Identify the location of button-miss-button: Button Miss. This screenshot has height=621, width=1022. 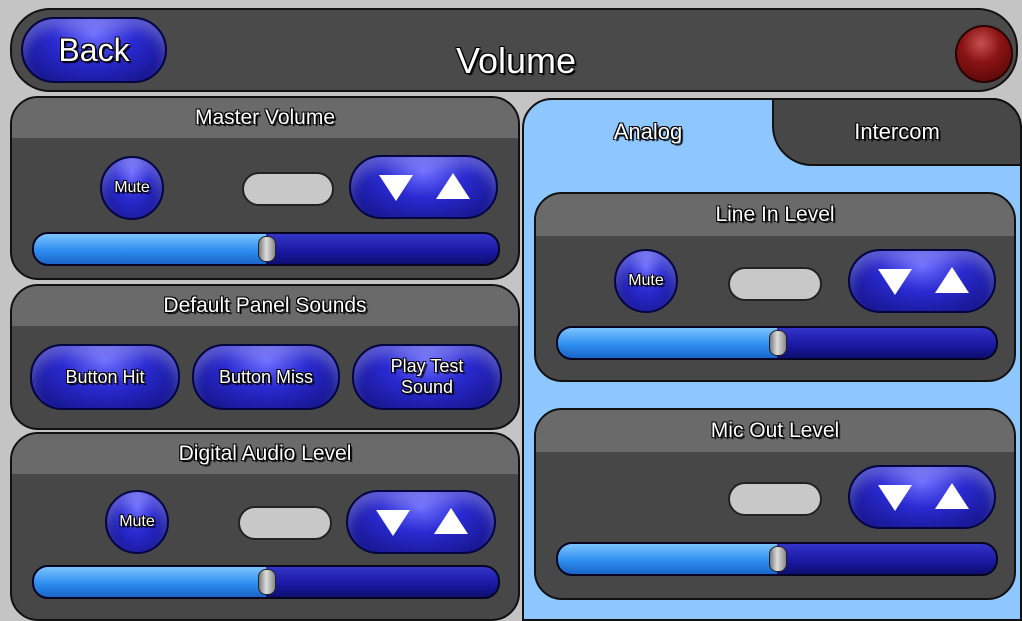
(266, 377).